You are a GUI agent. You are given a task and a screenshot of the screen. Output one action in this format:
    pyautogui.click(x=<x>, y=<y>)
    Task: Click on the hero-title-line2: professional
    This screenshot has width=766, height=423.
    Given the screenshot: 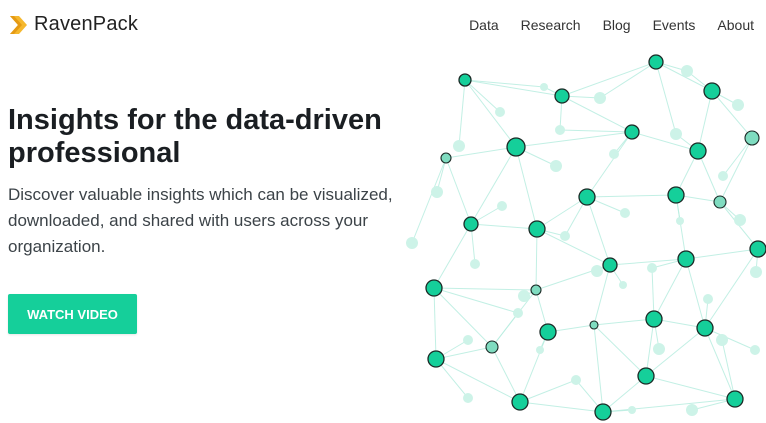 What is the action you would take?
    pyautogui.click(x=94, y=153)
    